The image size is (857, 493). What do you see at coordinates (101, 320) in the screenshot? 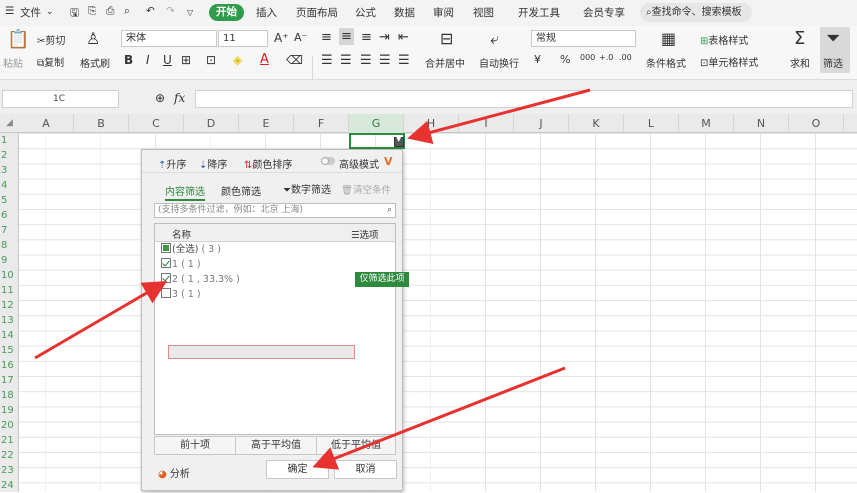
I see `arrow-to-checkbox` at bounding box center [101, 320].